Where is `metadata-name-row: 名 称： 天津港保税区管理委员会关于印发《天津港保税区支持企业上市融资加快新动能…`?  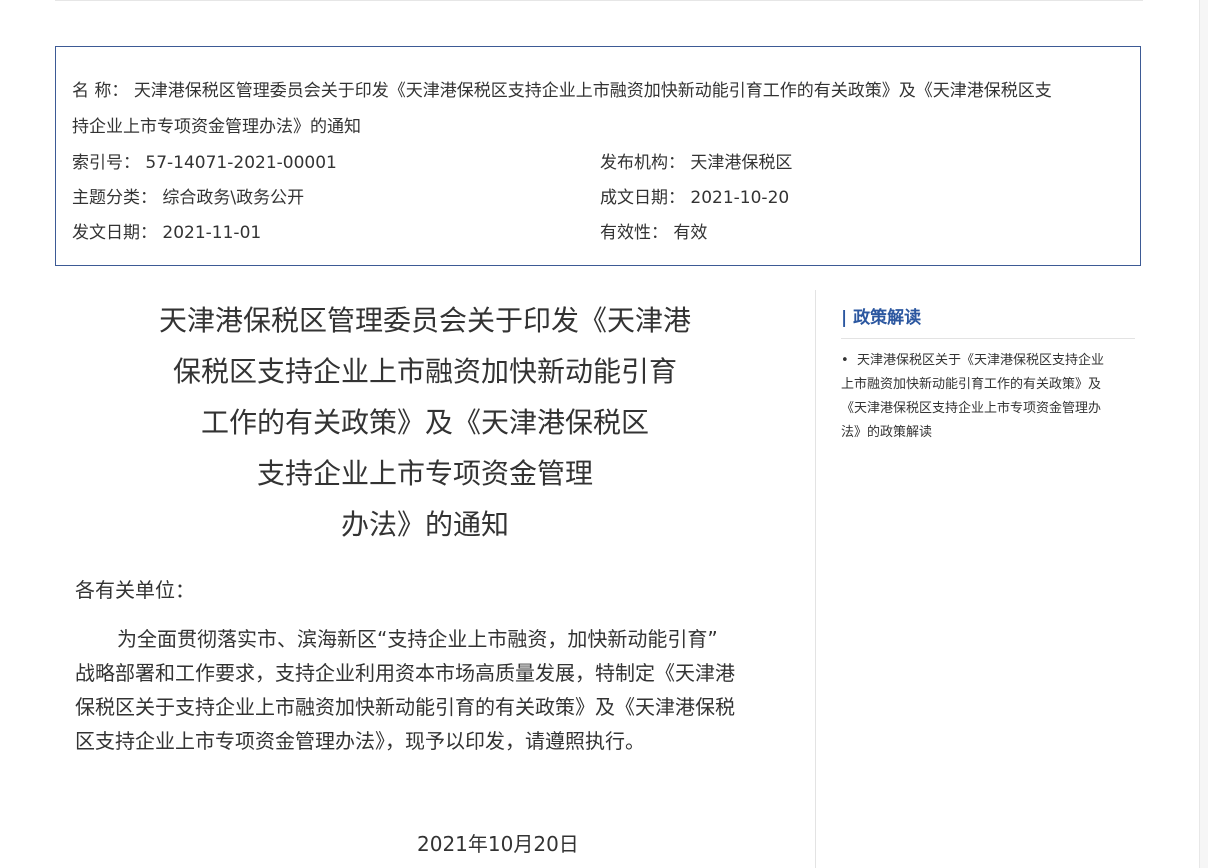
metadata-name-row: 名 称： 天津港保税区管理委员会关于印发《天津港保税区支持企业上市融资加快新动能… is located at coordinates (597, 109).